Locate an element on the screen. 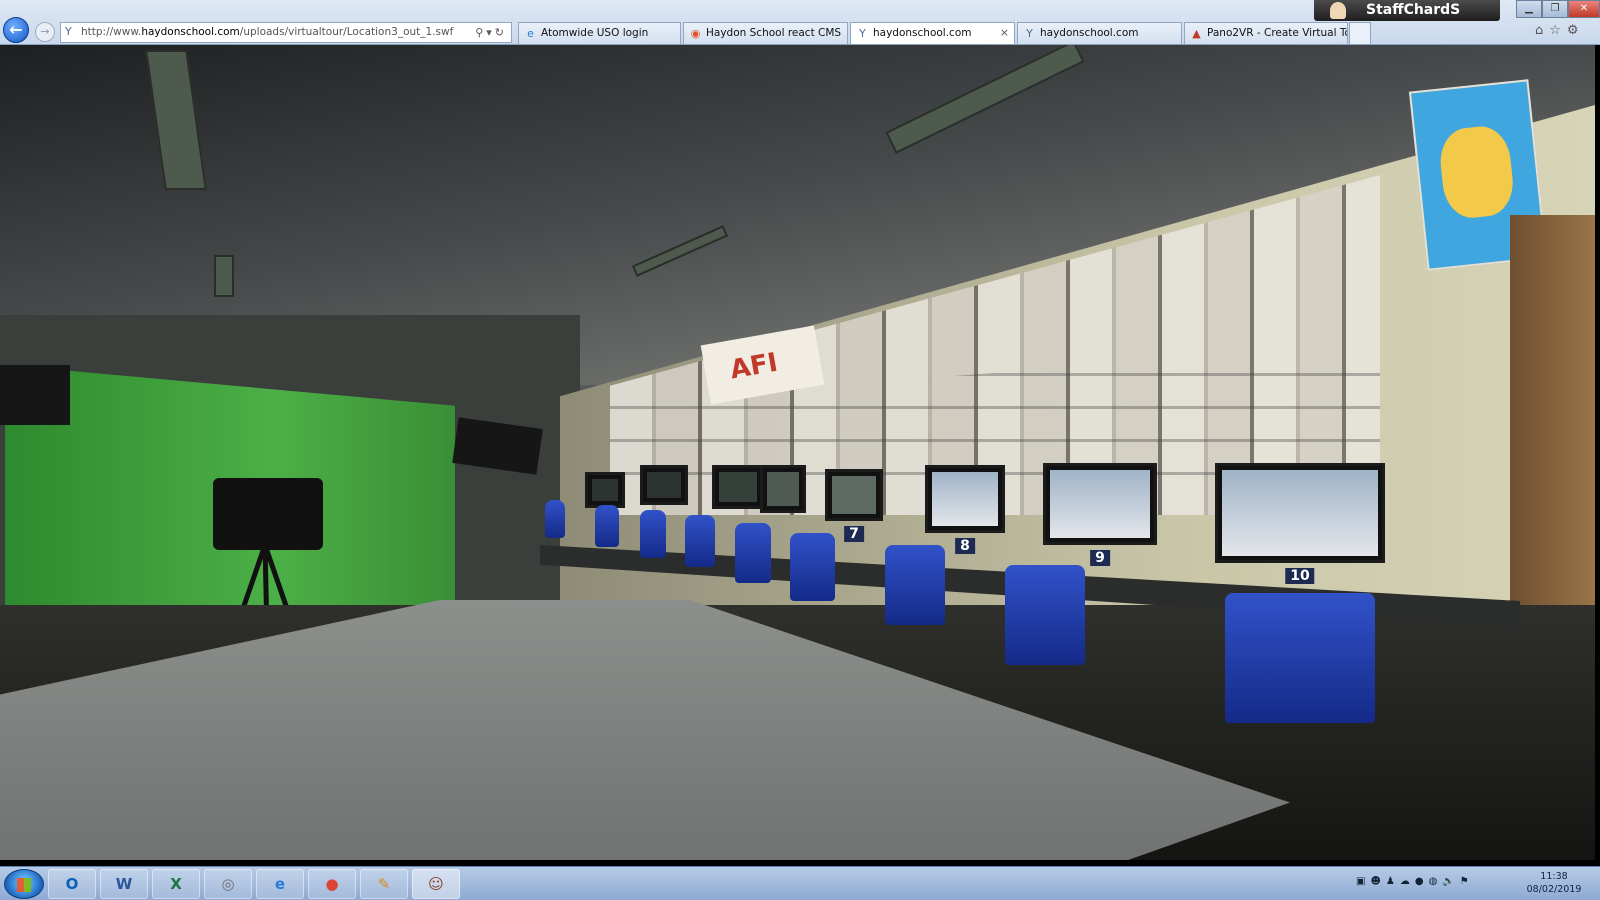 The height and width of the screenshot is (900, 1600). user-app-icon: ☺ is located at coordinates (436, 884).